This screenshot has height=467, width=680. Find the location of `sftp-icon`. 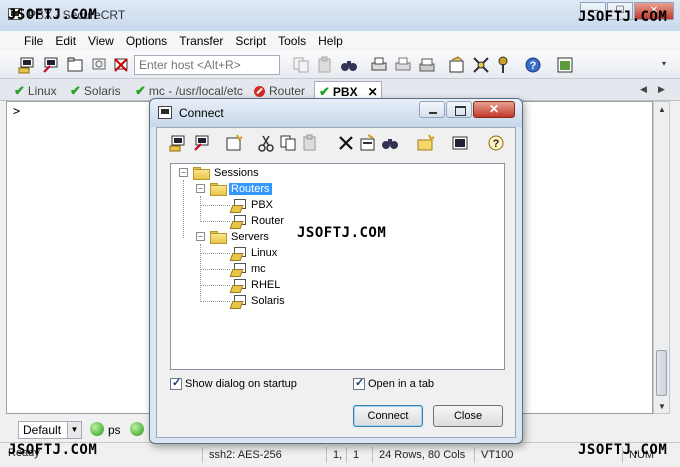

sftp-icon is located at coordinates (565, 65).